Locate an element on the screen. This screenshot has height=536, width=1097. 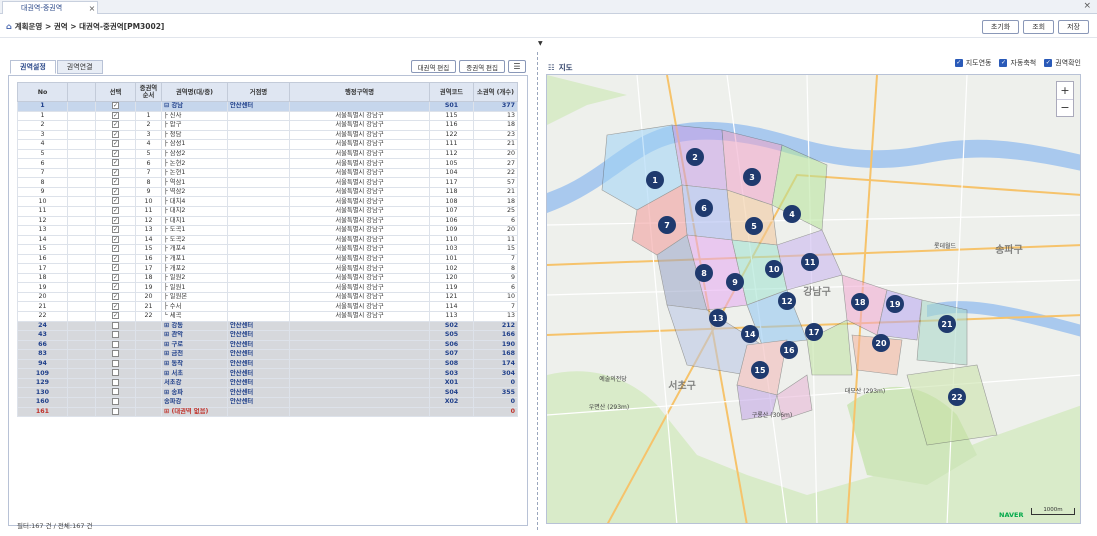
table-row: 13 ✓ 13 ├ 도곡1 서울특별시 강남구 109 20 is located at coordinates (267, 230).